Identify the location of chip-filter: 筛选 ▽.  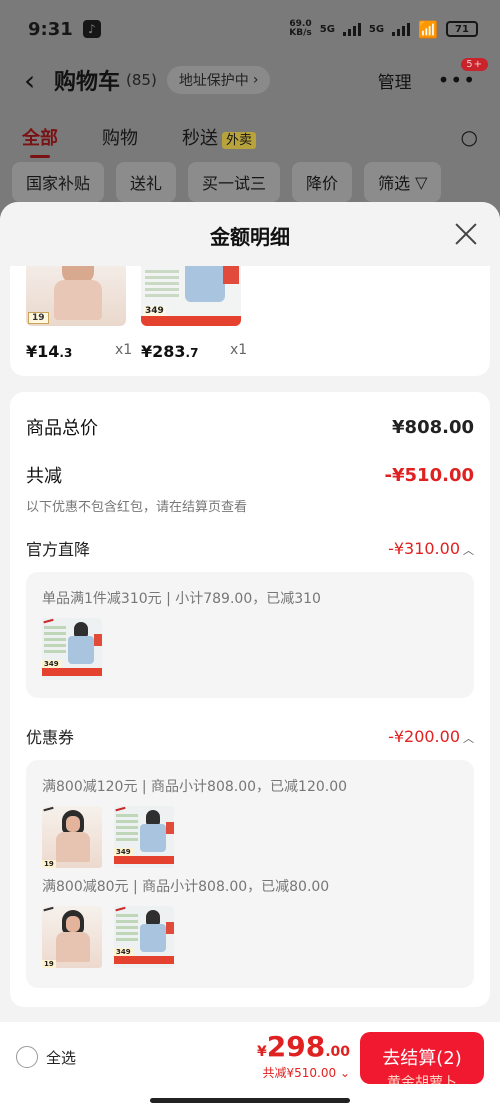
(403, 182).